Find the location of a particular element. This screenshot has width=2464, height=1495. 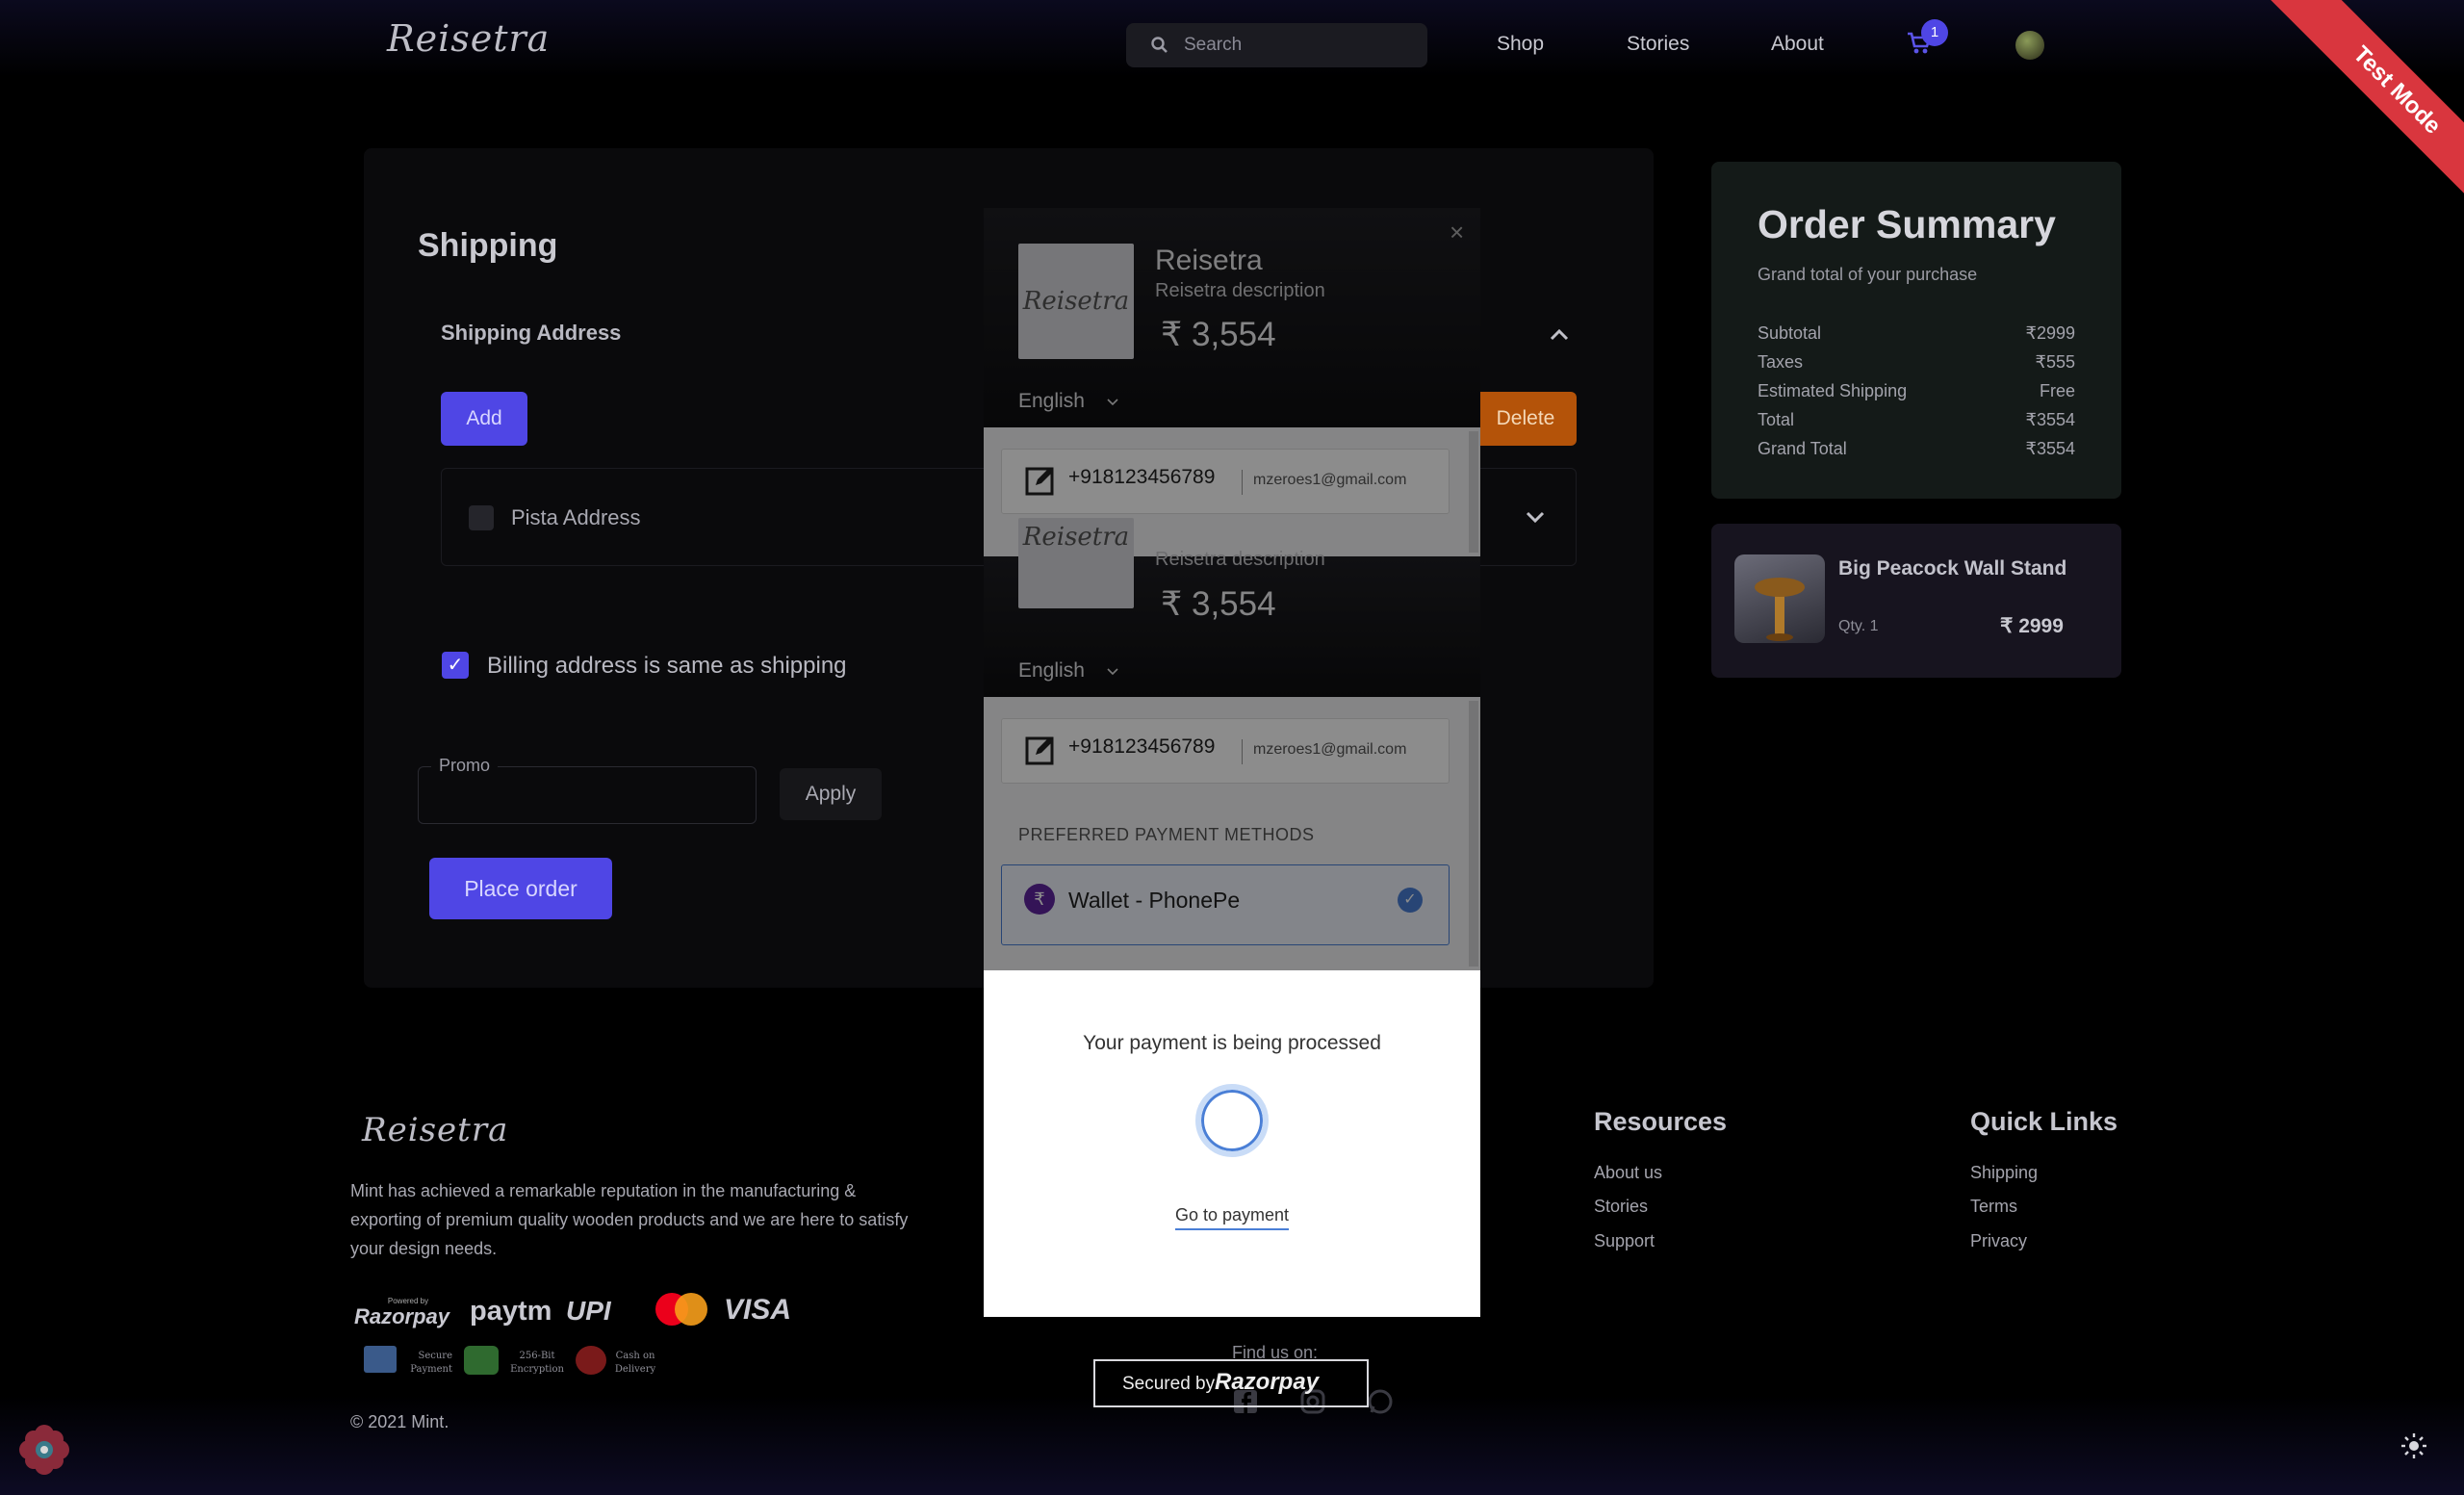

billing-same-label: Billing address is same as shipping is located at coordinates (667, 666).